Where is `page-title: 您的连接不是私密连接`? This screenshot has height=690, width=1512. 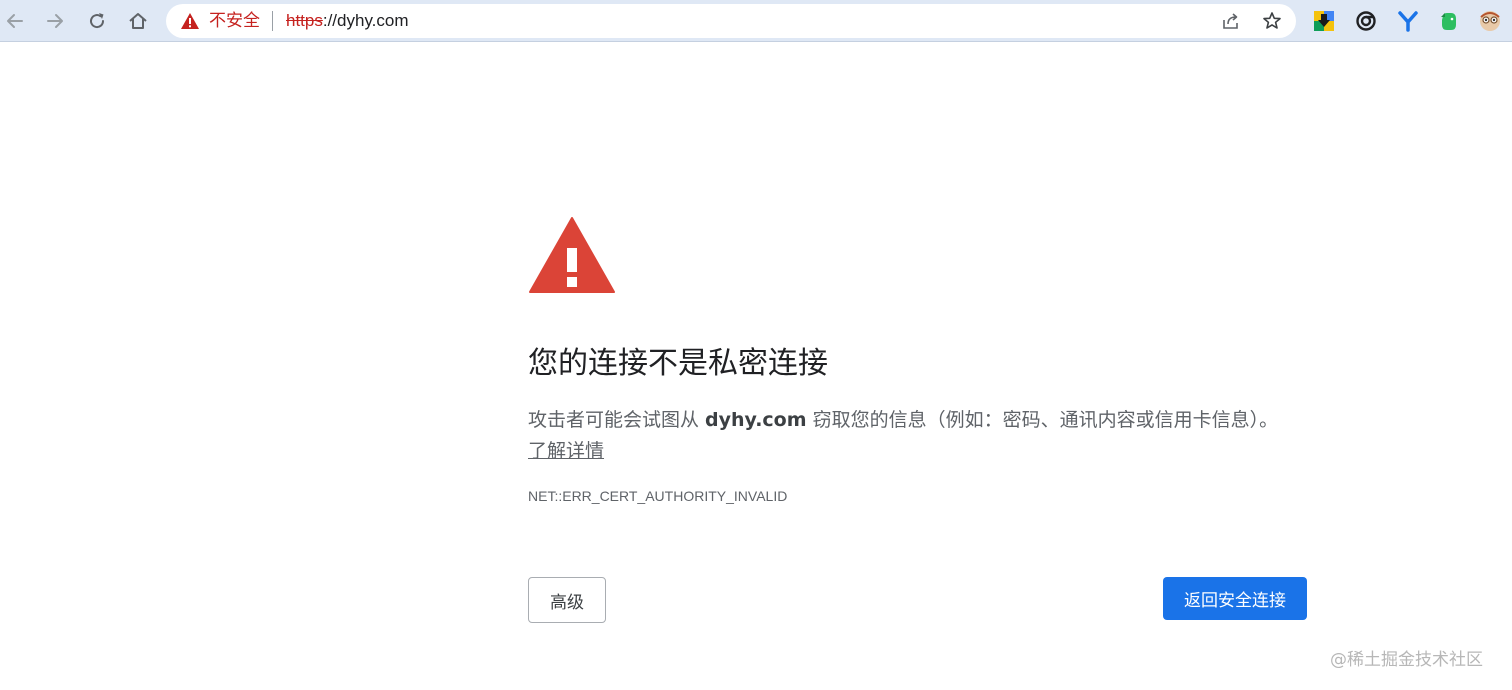 page-title: 您的连接不是私密连接 is located at coordinates (678, 363).